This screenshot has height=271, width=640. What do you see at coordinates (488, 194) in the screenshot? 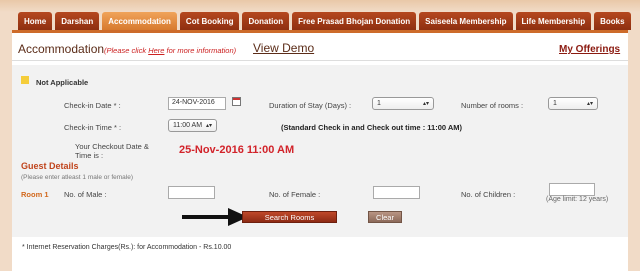
I see `children-count-label: No. of Children :` at bounding box center [488, 194].